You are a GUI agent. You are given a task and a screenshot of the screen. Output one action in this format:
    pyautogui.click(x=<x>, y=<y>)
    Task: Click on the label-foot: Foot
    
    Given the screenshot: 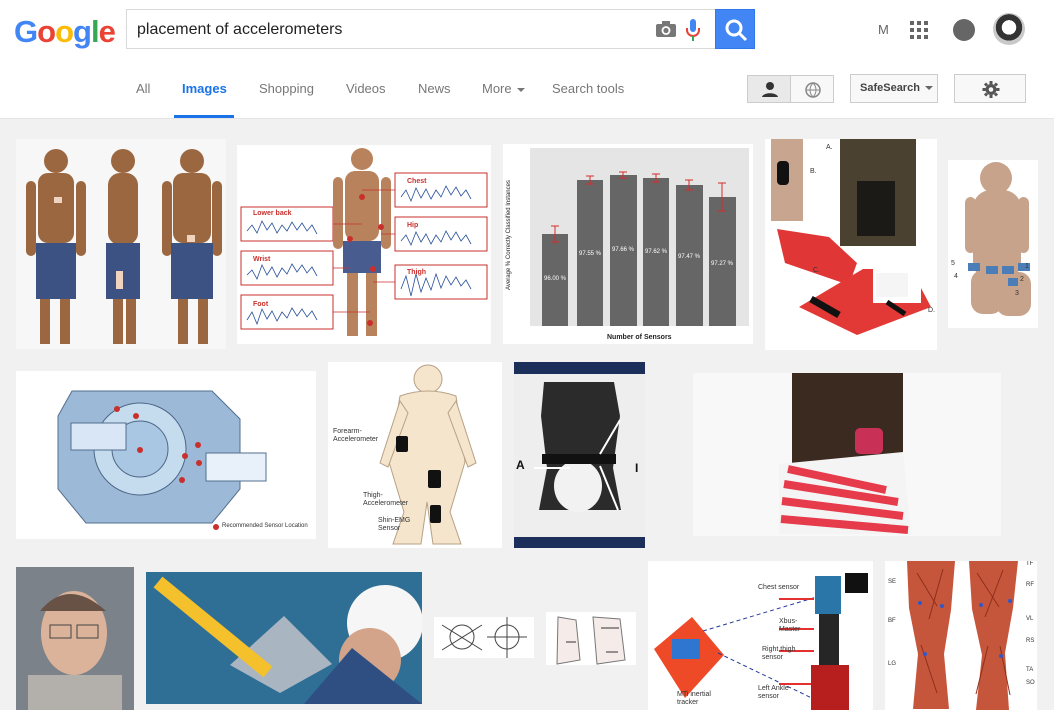 What is the action you would take?
    pyautogui.click(x=261, y=304)
    